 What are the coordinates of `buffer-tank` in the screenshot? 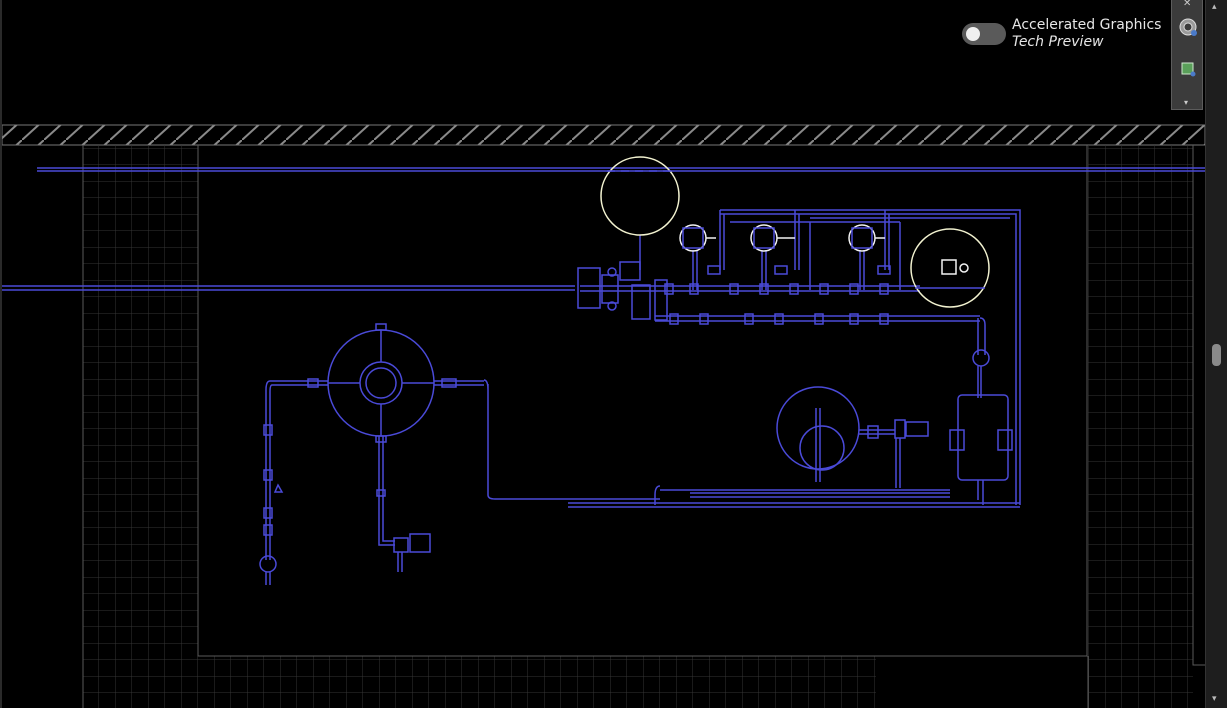 It's located at (818, 428).